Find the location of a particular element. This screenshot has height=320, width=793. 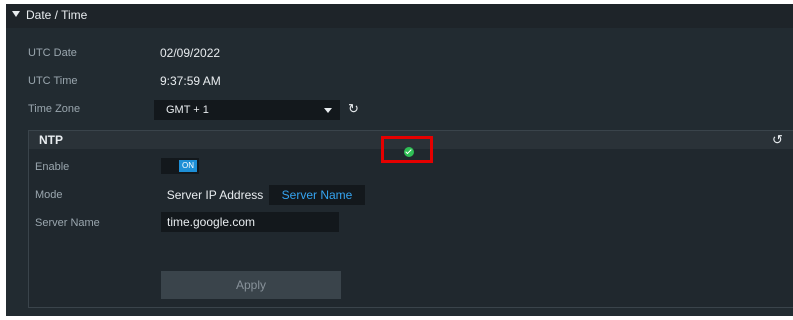

server-name-label: Server Name is located at coordinates (67, 223).